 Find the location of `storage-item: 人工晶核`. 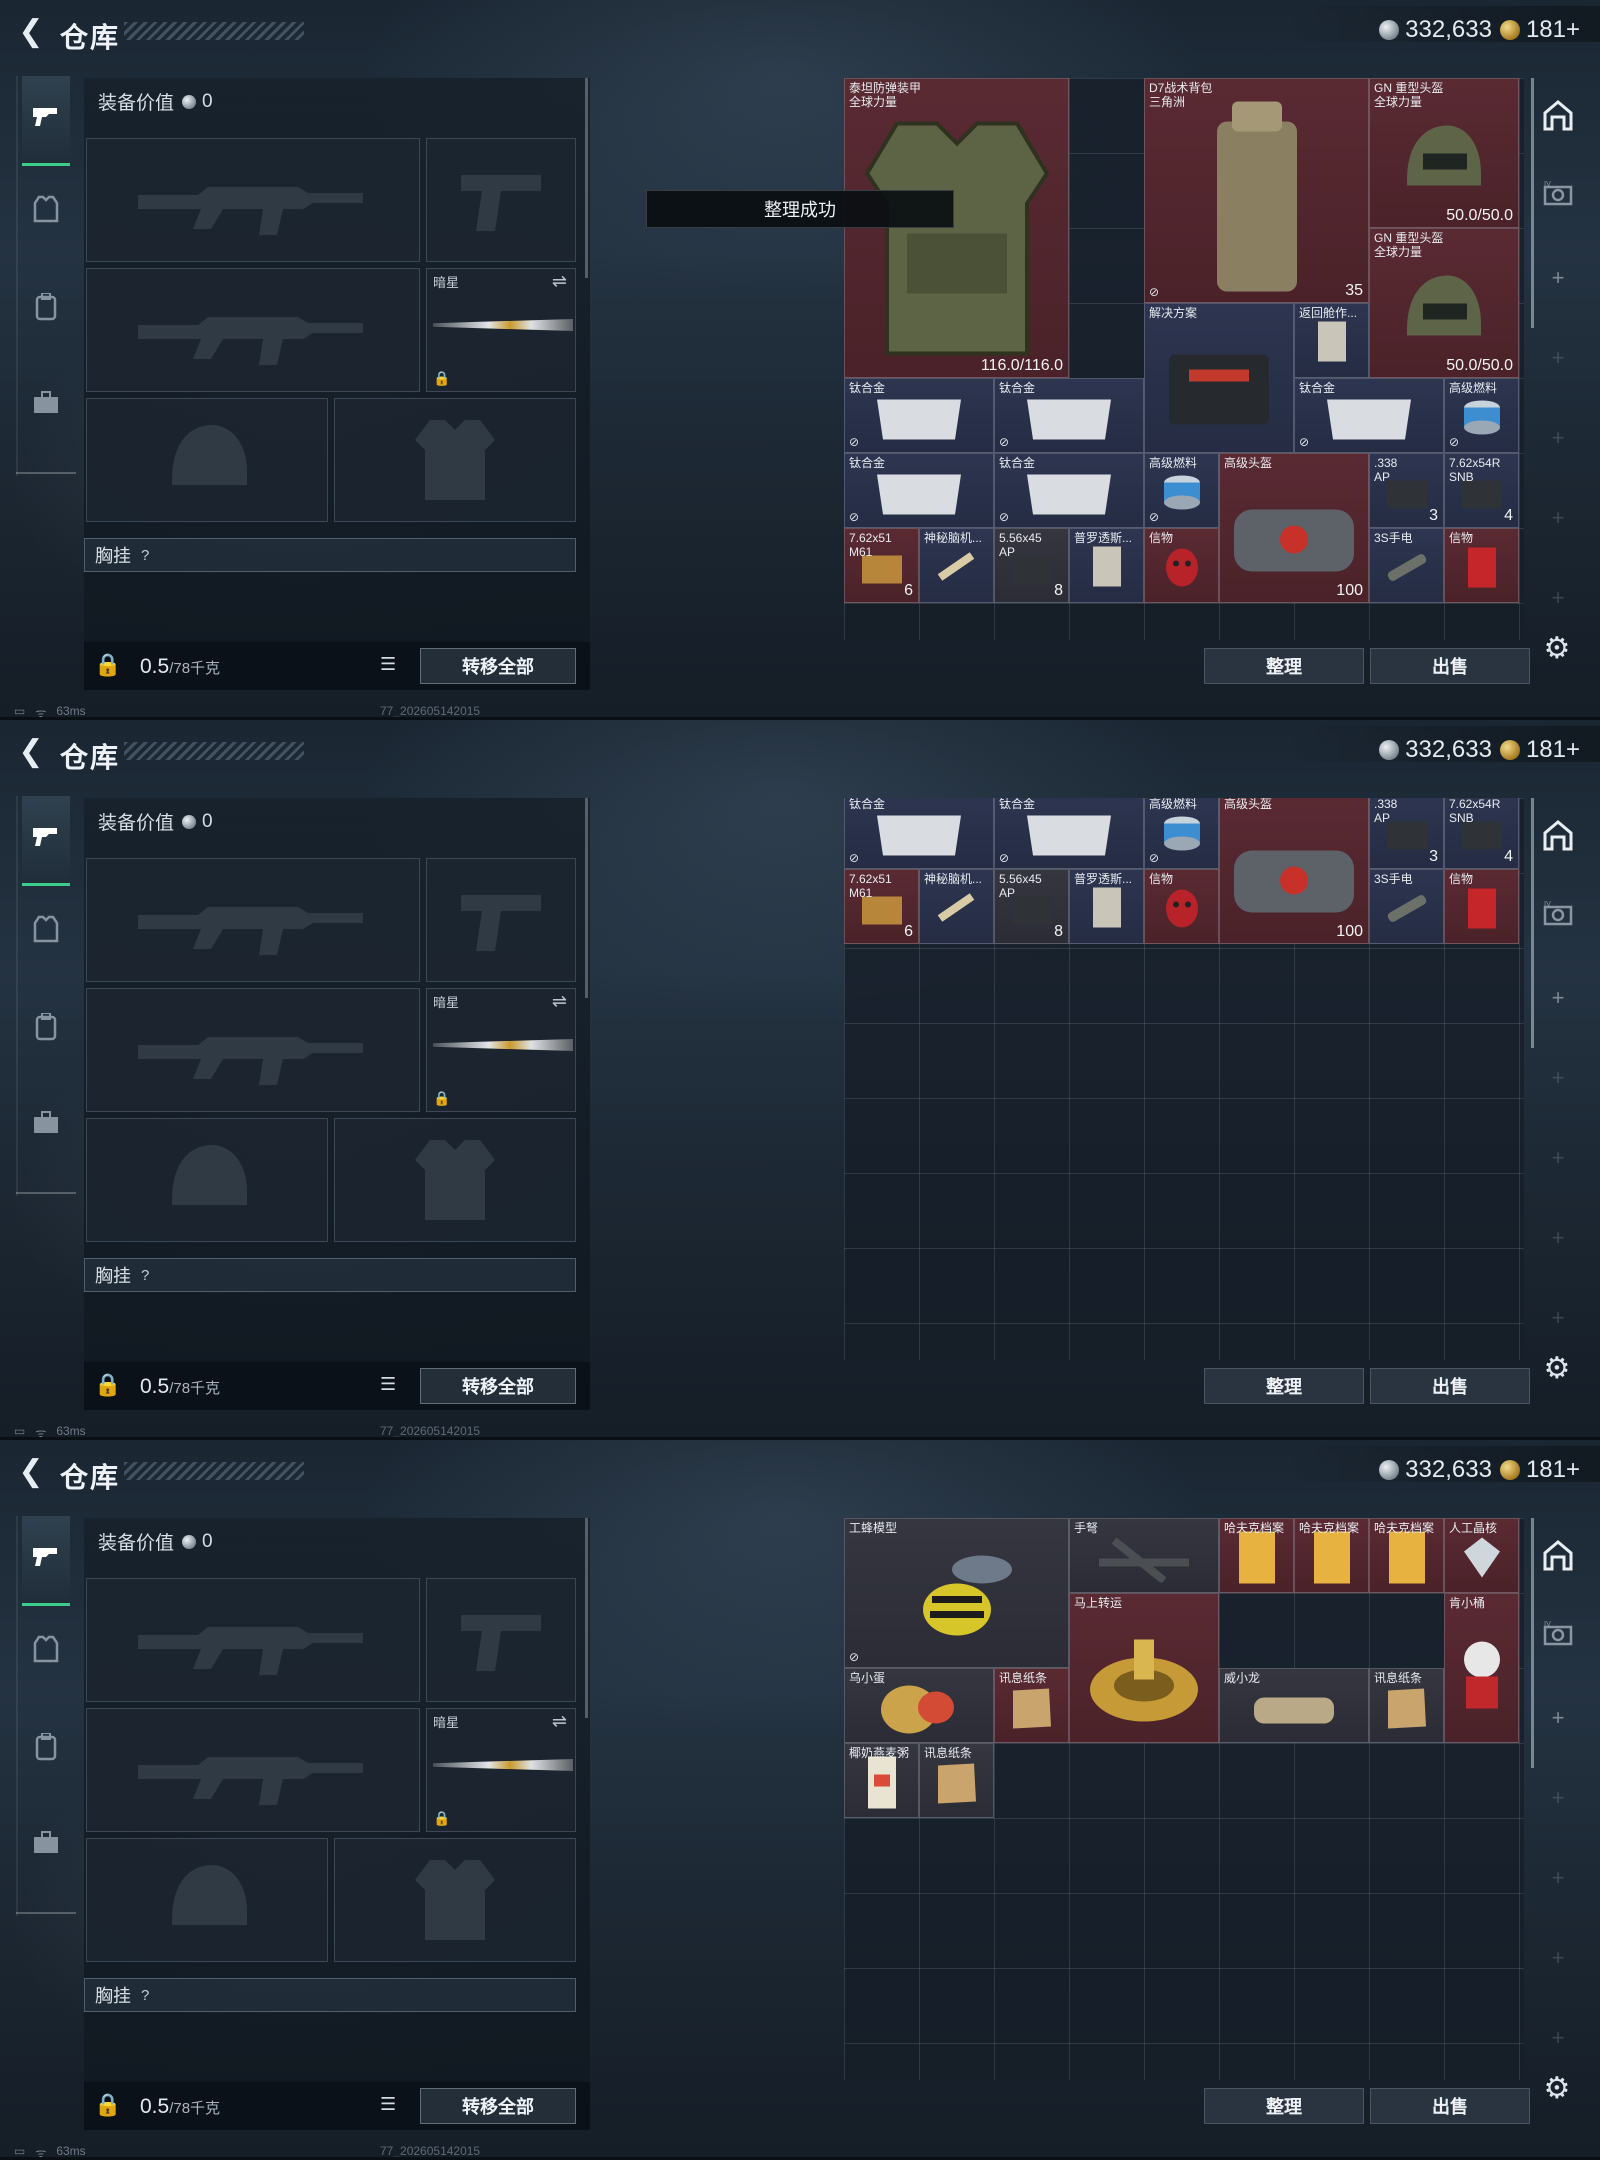

storage-item: 人工晶核 is located at coordinates (1481, 1555).